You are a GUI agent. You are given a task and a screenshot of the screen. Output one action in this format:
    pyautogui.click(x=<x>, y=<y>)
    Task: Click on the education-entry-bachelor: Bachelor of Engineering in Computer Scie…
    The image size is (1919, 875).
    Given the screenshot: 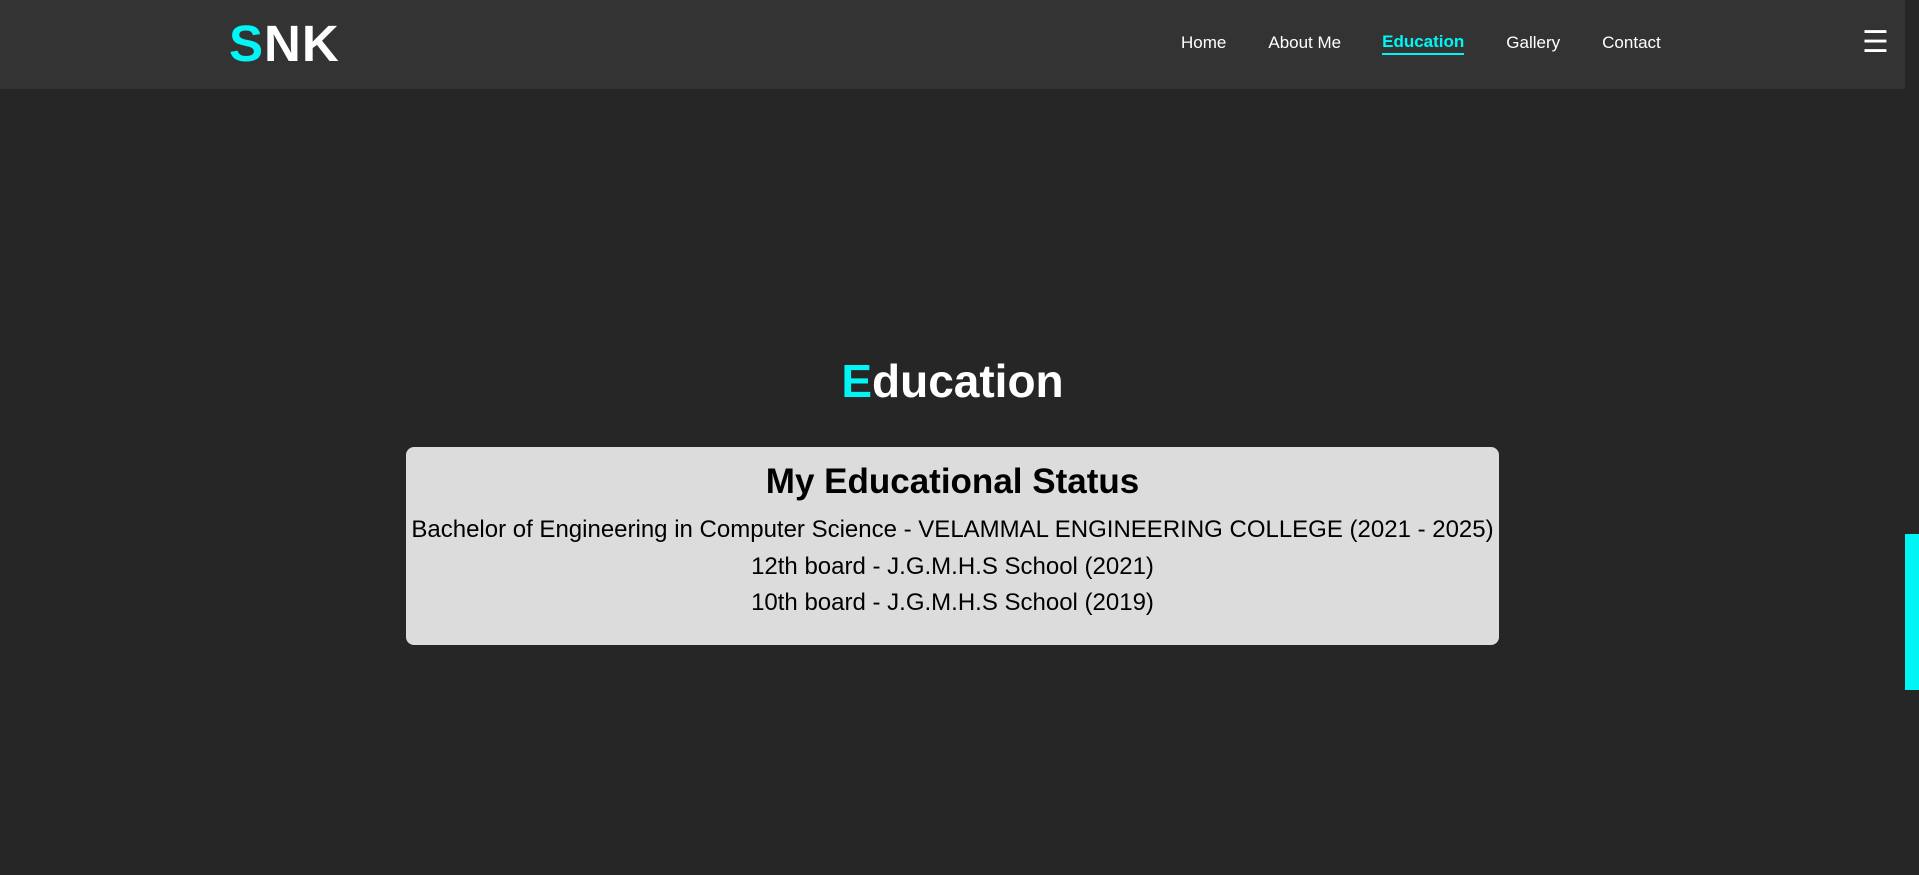 What is the action you would take?
    pyautogui.click(x=952, y=529)
    